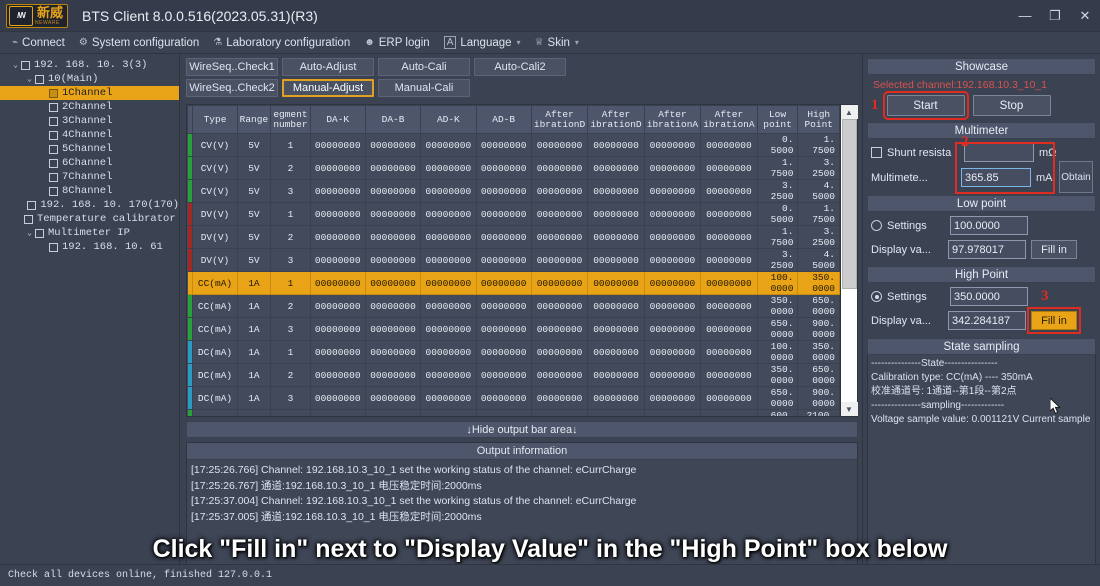  I want to click on tree-node-temperature-calibrator-ip: Temperature calibrator IP, so click(89, 219).